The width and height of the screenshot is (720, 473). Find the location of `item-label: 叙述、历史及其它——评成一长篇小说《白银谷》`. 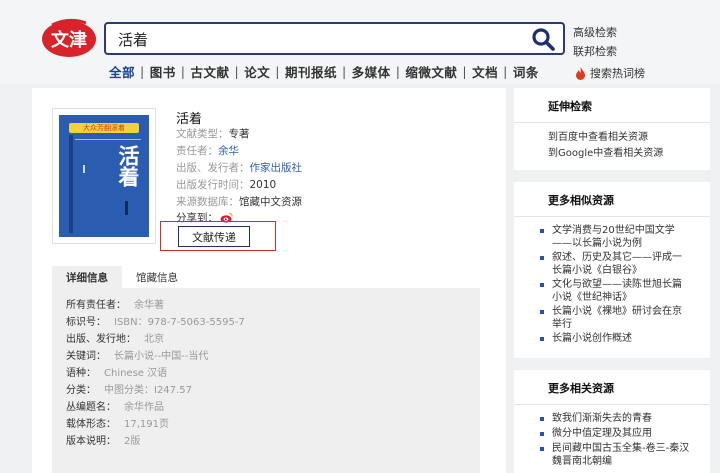

item-label: 叙述、历史及其它——评成一长篇小说《白银谷》 is located at coordinates (617, 264).